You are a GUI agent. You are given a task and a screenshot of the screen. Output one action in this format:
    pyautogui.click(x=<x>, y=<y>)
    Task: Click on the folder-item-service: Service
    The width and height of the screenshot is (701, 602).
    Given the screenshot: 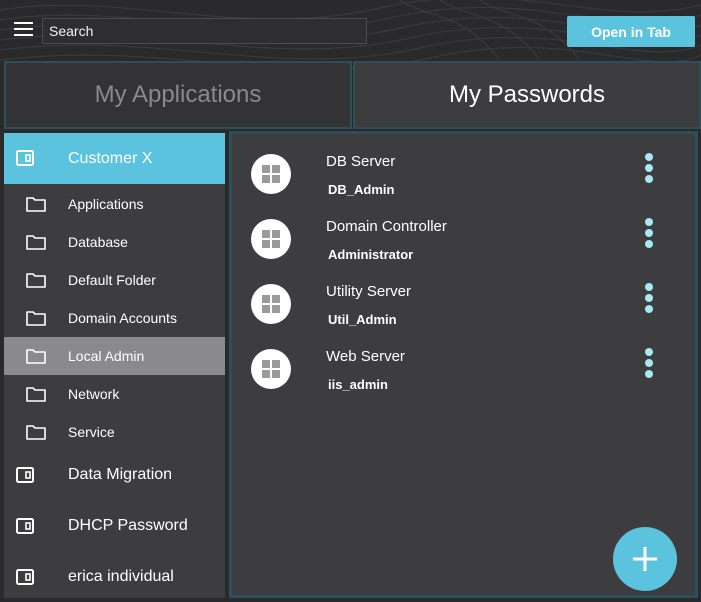 What is the action you would take?
    pyautogui.click(x=114, y=432)
    